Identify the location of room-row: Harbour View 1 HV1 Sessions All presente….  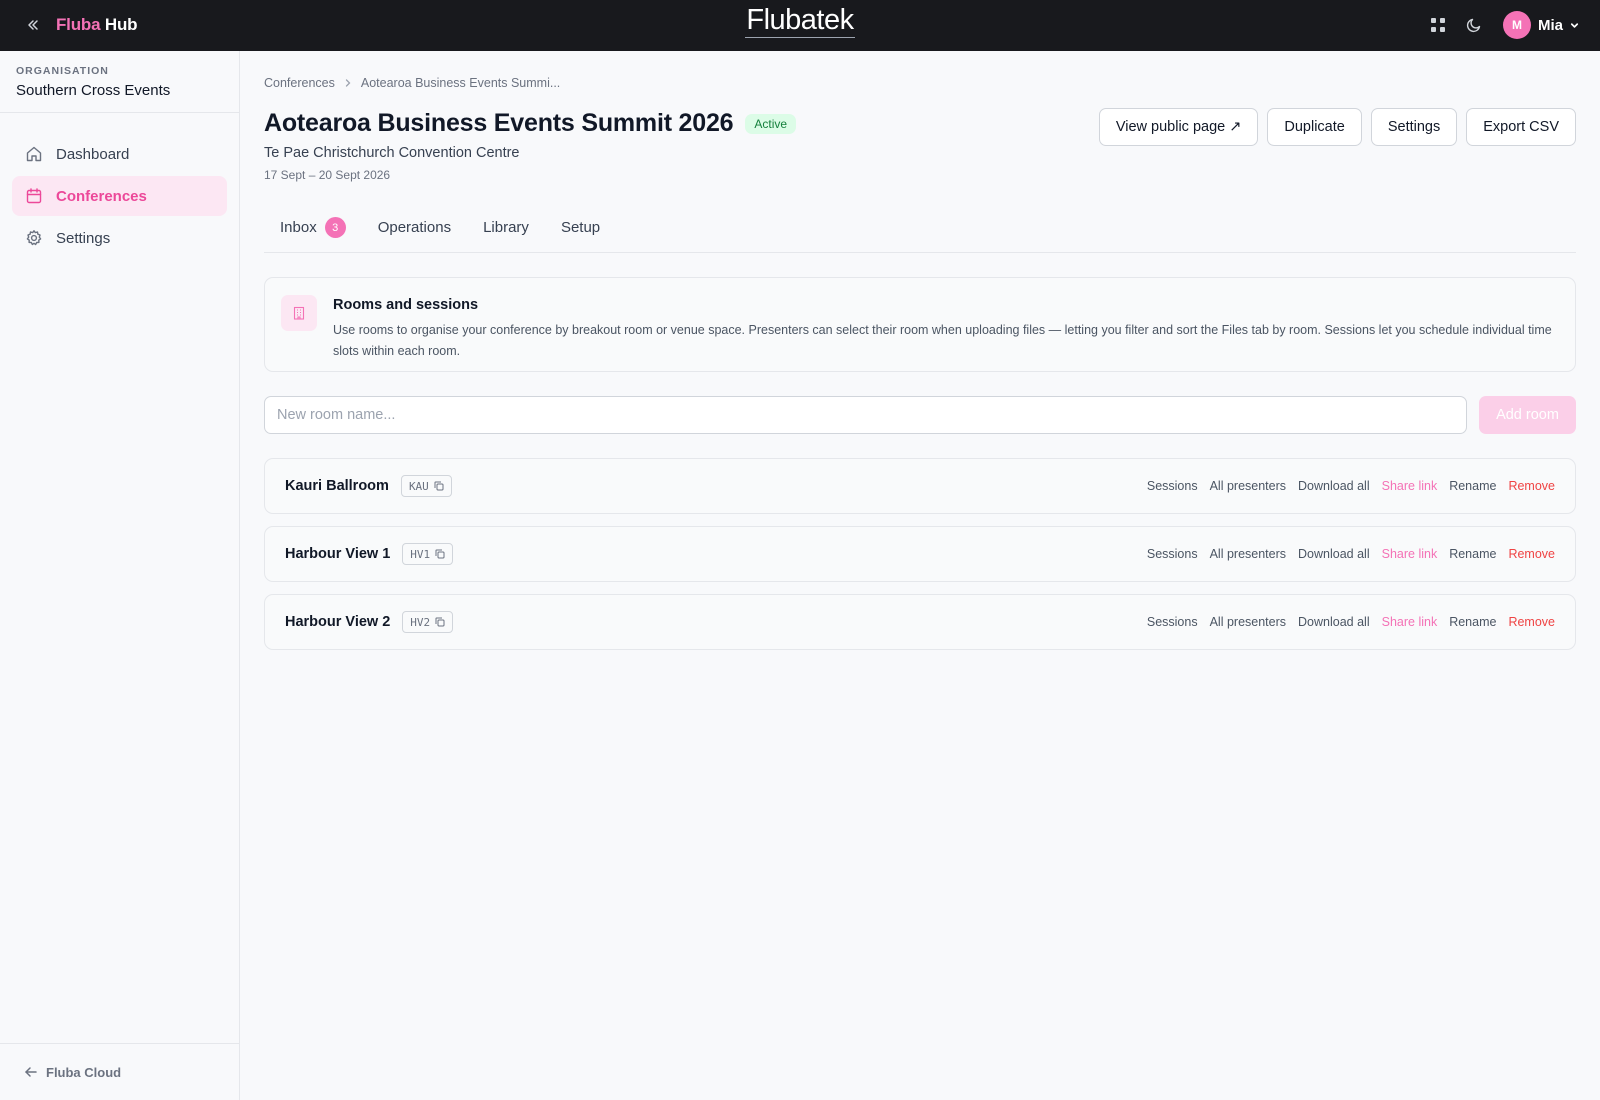
(920, 554).